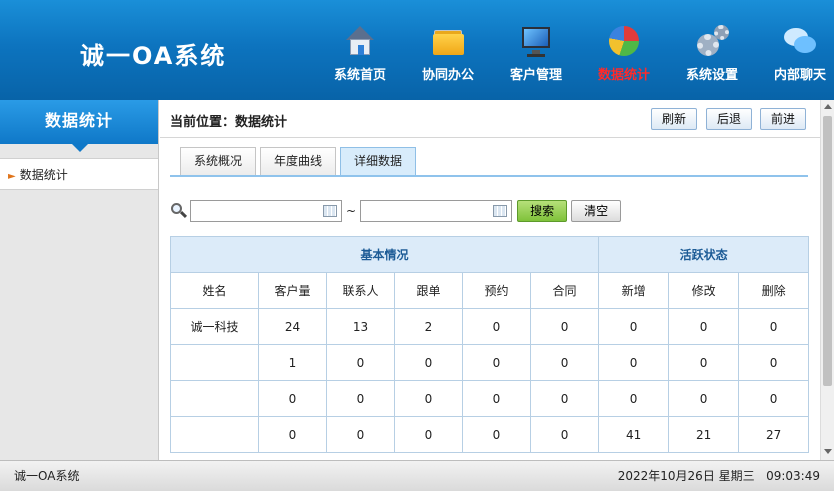 The height and width of the screenshot is (491, 834). What do you see at coordinates (384, 254) in the screenshot?
I see `group-header-basic: 基本情况` at bounding box center [384, 254].